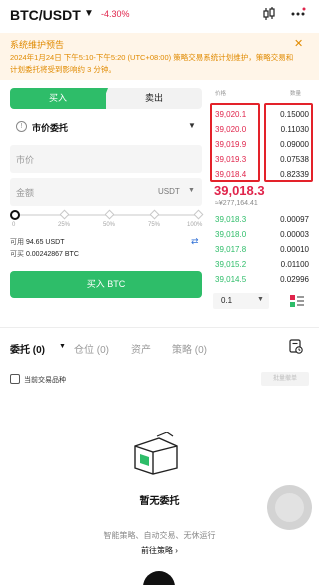 The width and height of the screenshot is (320, 585). I want to click on tab-strategies: 策略 (0), so click(189, 348).